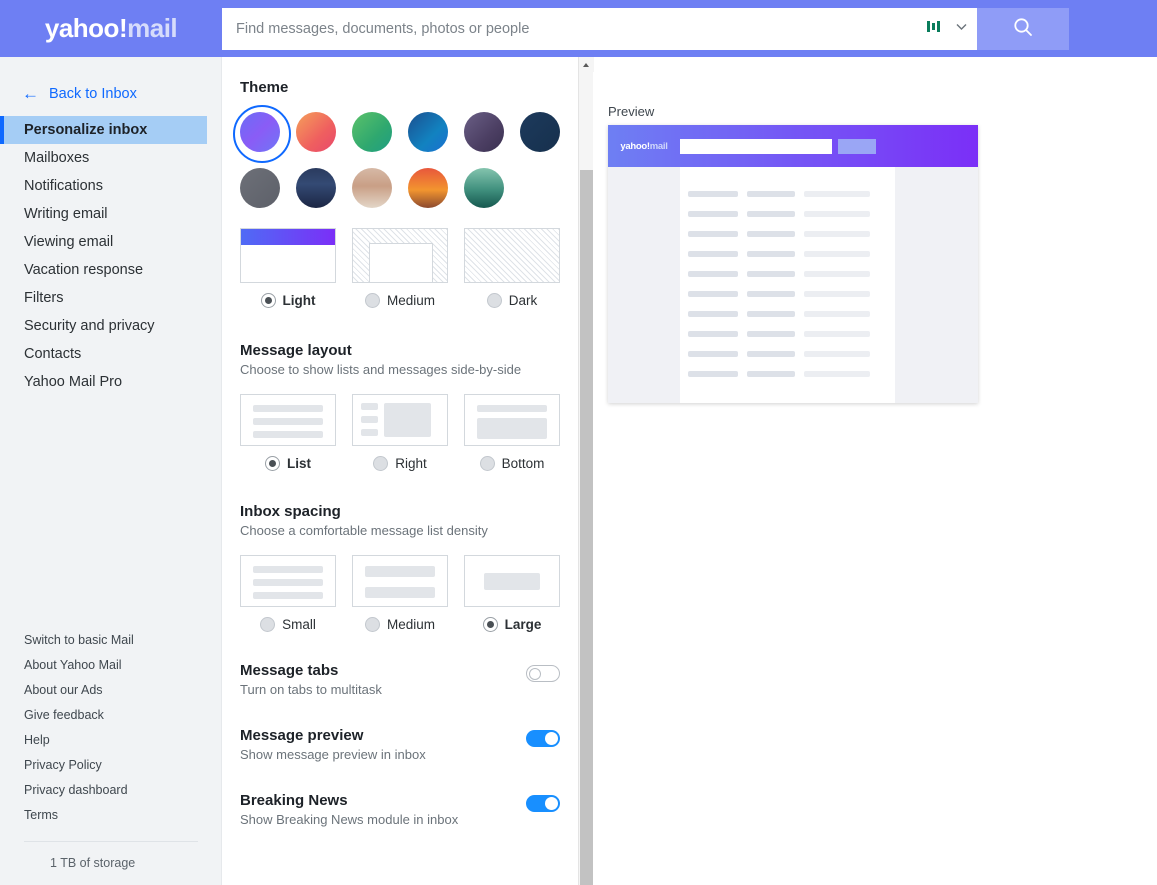 Image resolution: width=1157 pixels, height=885 pixels. I want to click on search-tools, so click(951, 29).